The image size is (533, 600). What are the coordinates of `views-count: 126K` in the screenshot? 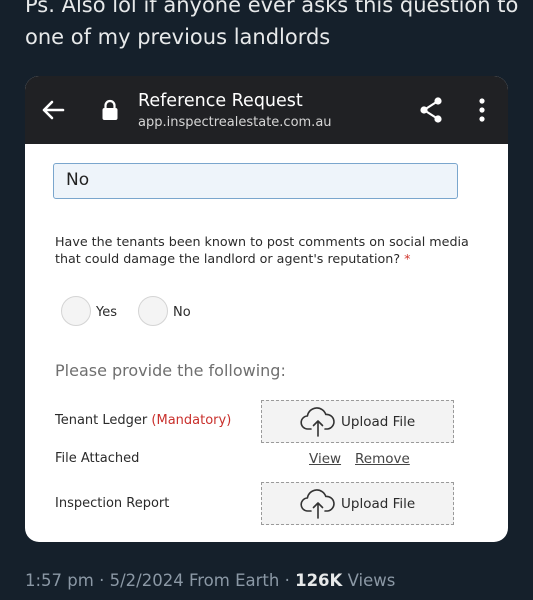 It's located at (318, 580).